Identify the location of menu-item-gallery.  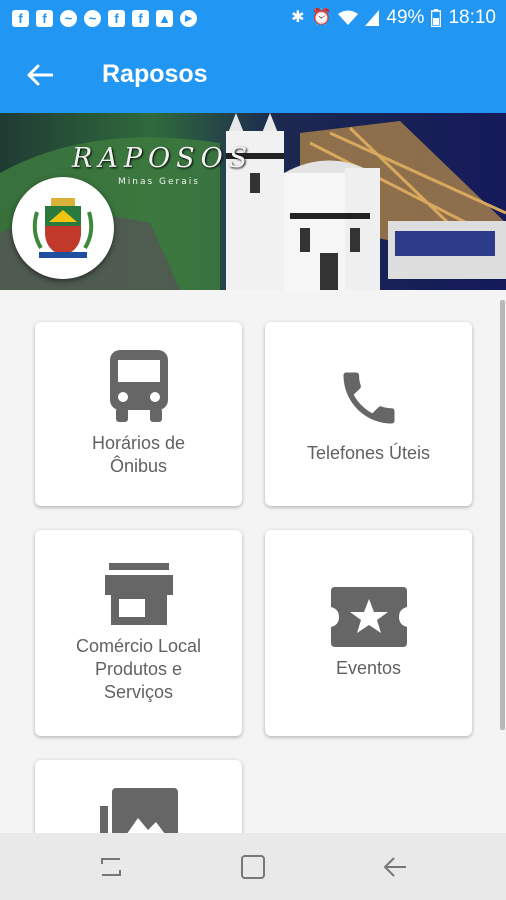
(138, 796).